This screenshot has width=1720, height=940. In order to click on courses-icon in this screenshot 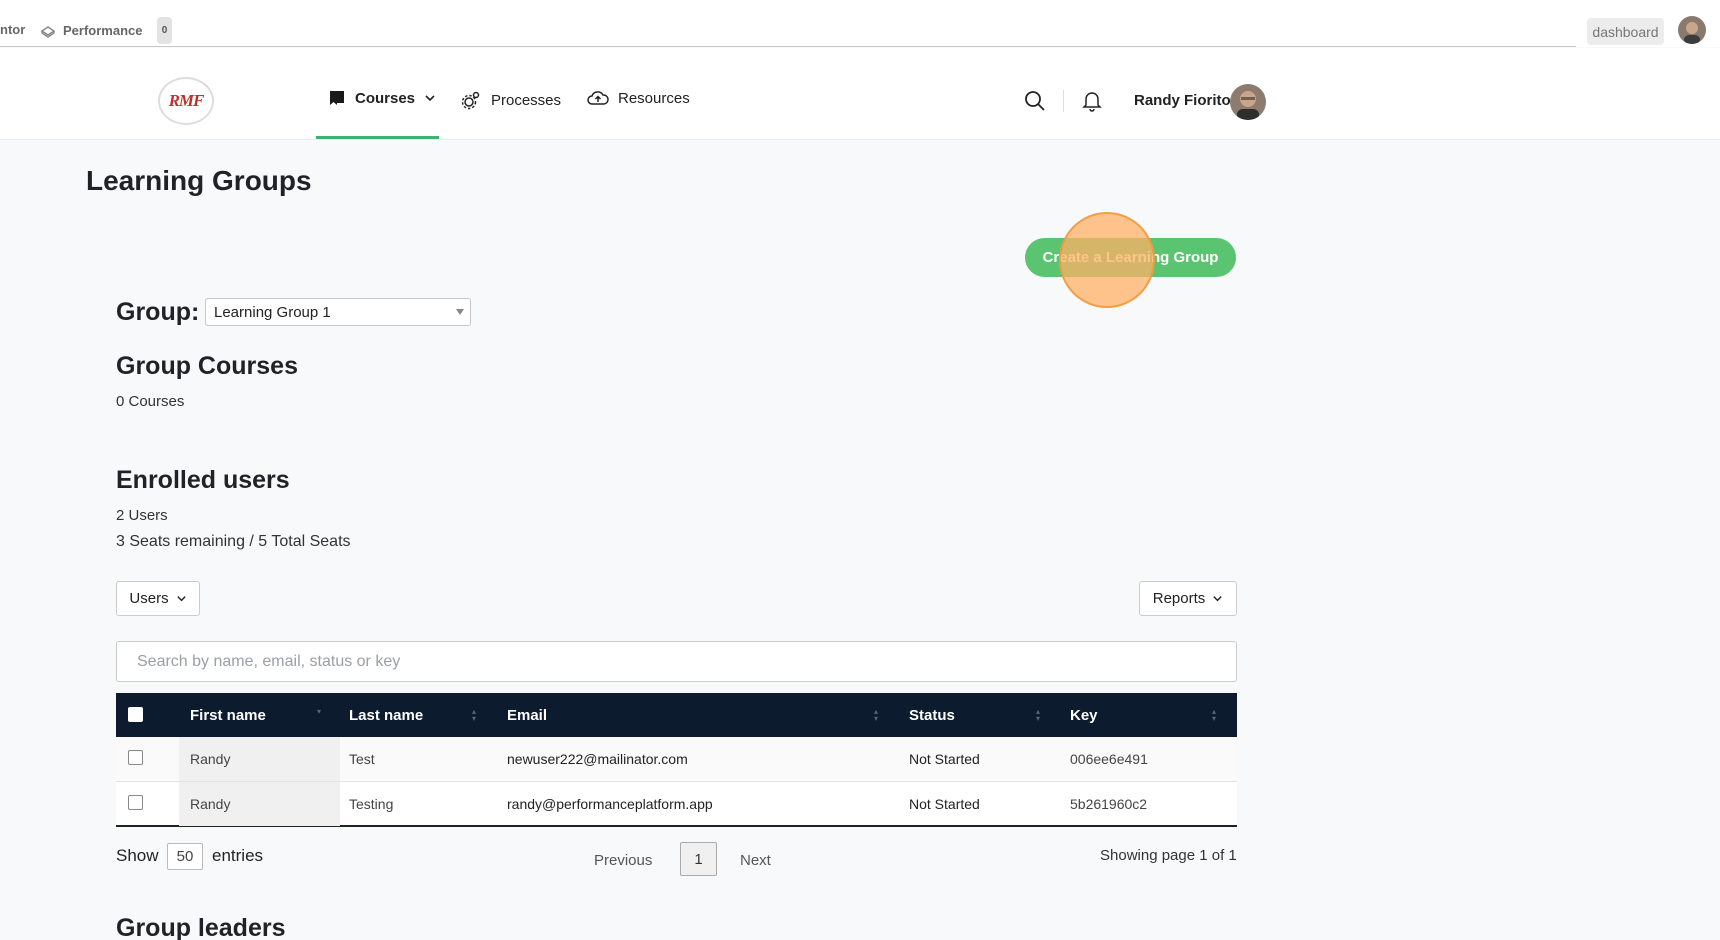, I will do `click(337, 98)`.